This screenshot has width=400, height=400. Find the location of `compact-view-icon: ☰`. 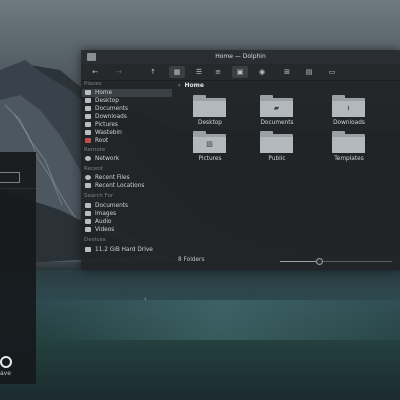

compact-view-icon: ☰ is located at coordinates (199, 72).